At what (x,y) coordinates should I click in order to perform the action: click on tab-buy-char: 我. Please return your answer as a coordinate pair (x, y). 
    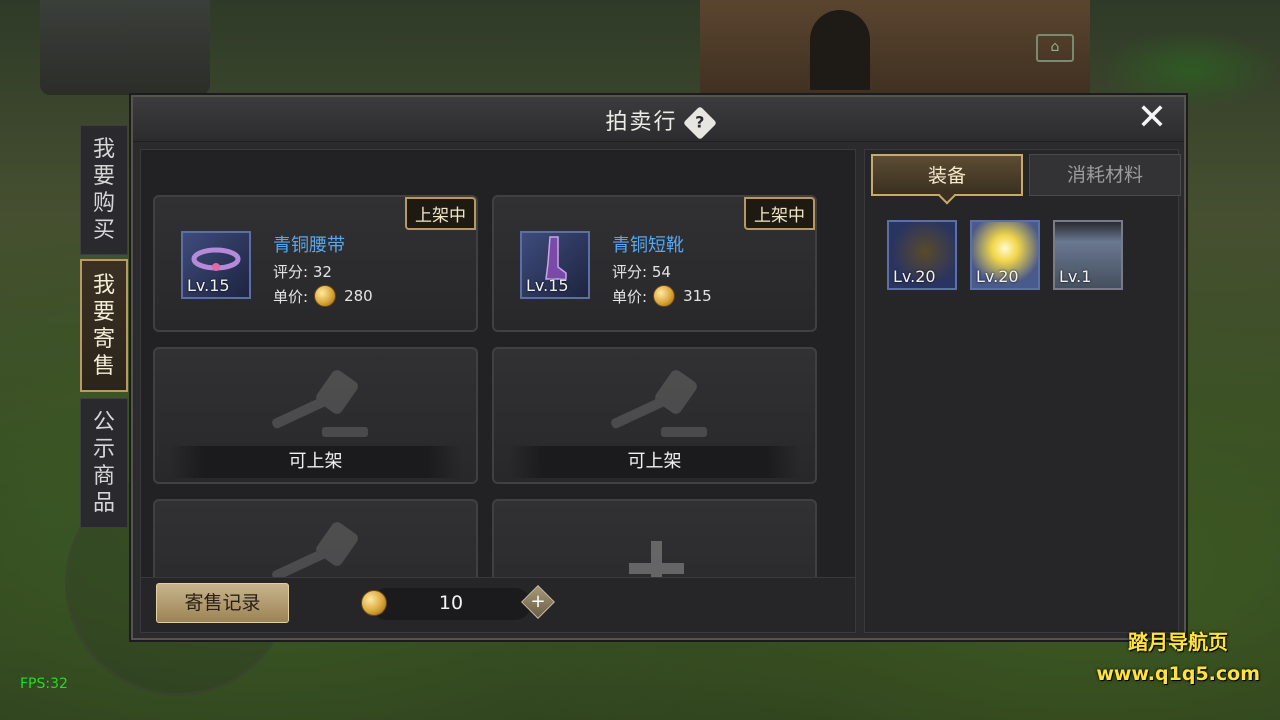
    Looking at the image, I should click on (103, 149).